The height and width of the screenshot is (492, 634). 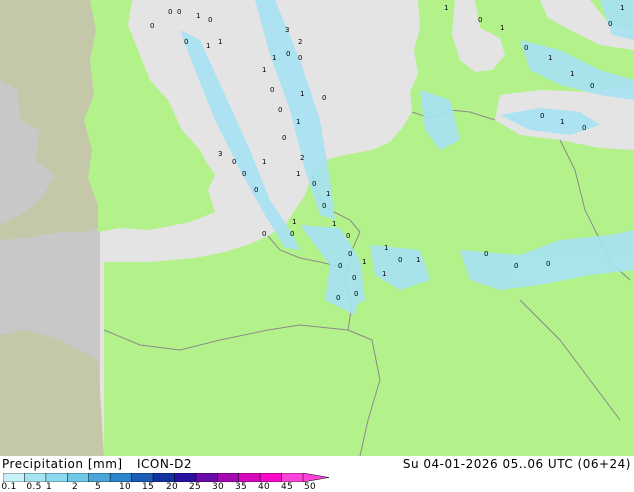 What do you see at coordinates (75, 487) in the screenshot?
I see `scale-tick-label: 2` at bounding box center [75, 487].